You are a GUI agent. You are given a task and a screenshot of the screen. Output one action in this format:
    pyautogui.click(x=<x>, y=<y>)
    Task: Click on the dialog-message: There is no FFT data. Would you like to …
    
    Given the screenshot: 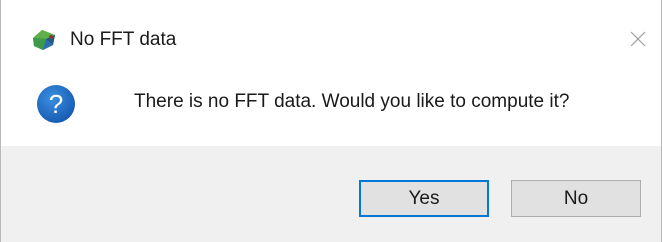 What is the action you would take?
    pyautogui.click(x=352, y=101)
    